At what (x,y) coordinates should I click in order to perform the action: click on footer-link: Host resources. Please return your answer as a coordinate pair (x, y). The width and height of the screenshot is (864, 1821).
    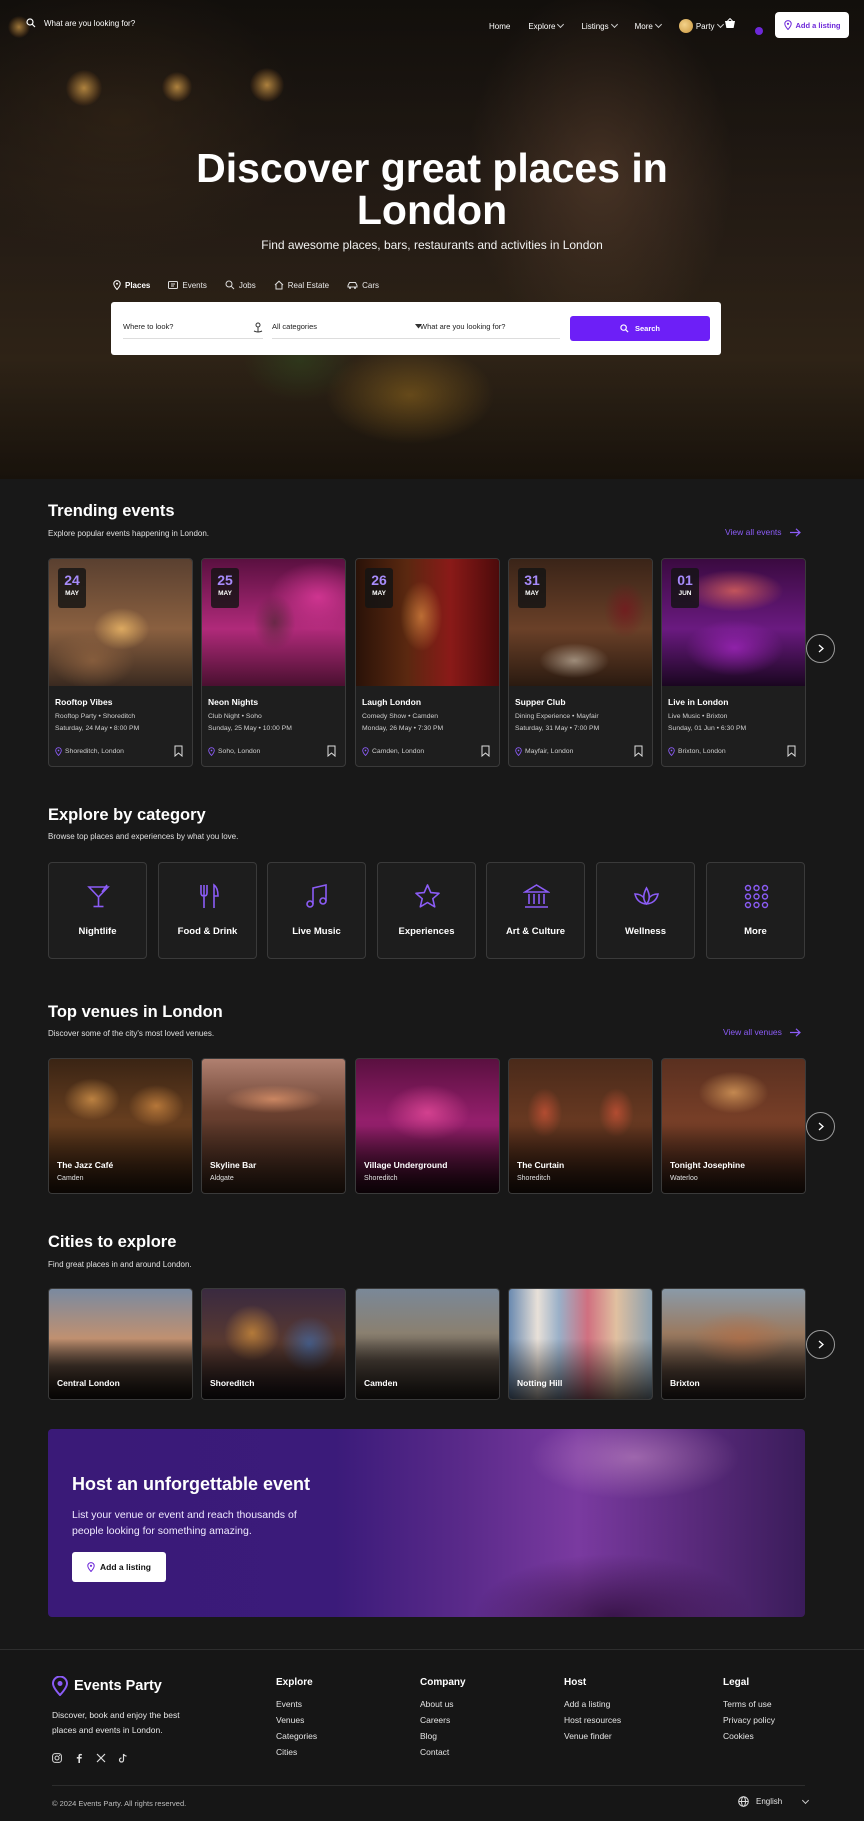
    Looking at the image, I should click on (592, 1720).